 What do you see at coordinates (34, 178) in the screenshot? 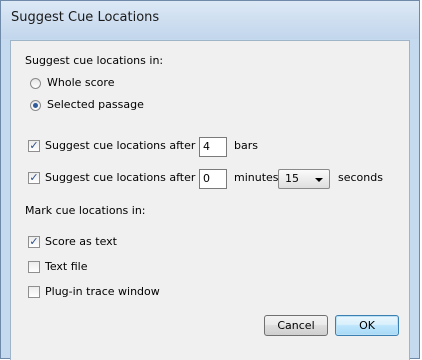
I see `time-checkbox: ✓` at bounding box center [34, 178].